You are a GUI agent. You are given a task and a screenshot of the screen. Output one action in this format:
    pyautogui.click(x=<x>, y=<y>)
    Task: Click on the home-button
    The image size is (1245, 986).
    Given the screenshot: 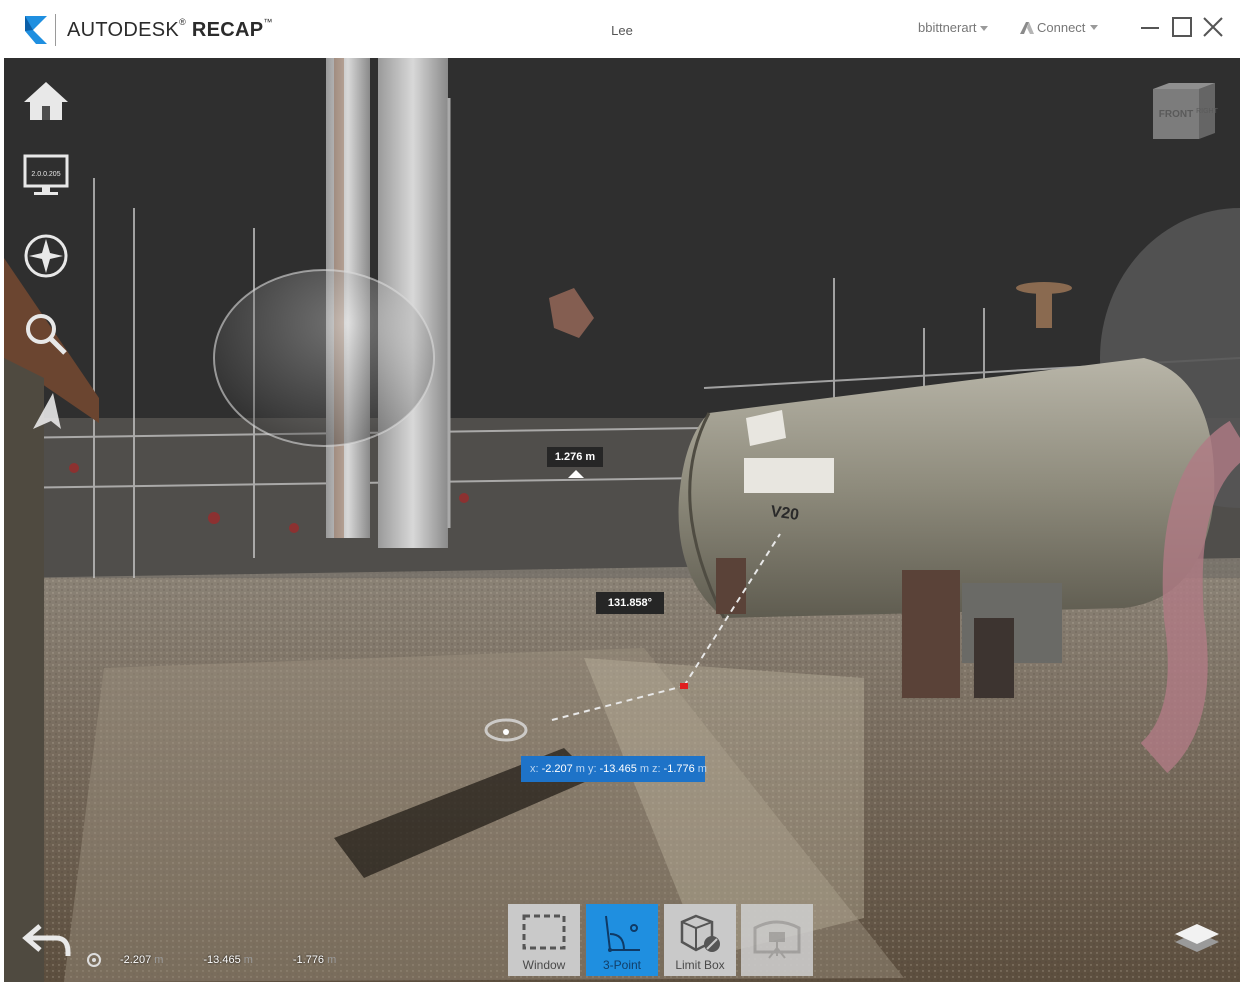 What is the action you would take?
    pyautogui.click(x=46, y=100)
    